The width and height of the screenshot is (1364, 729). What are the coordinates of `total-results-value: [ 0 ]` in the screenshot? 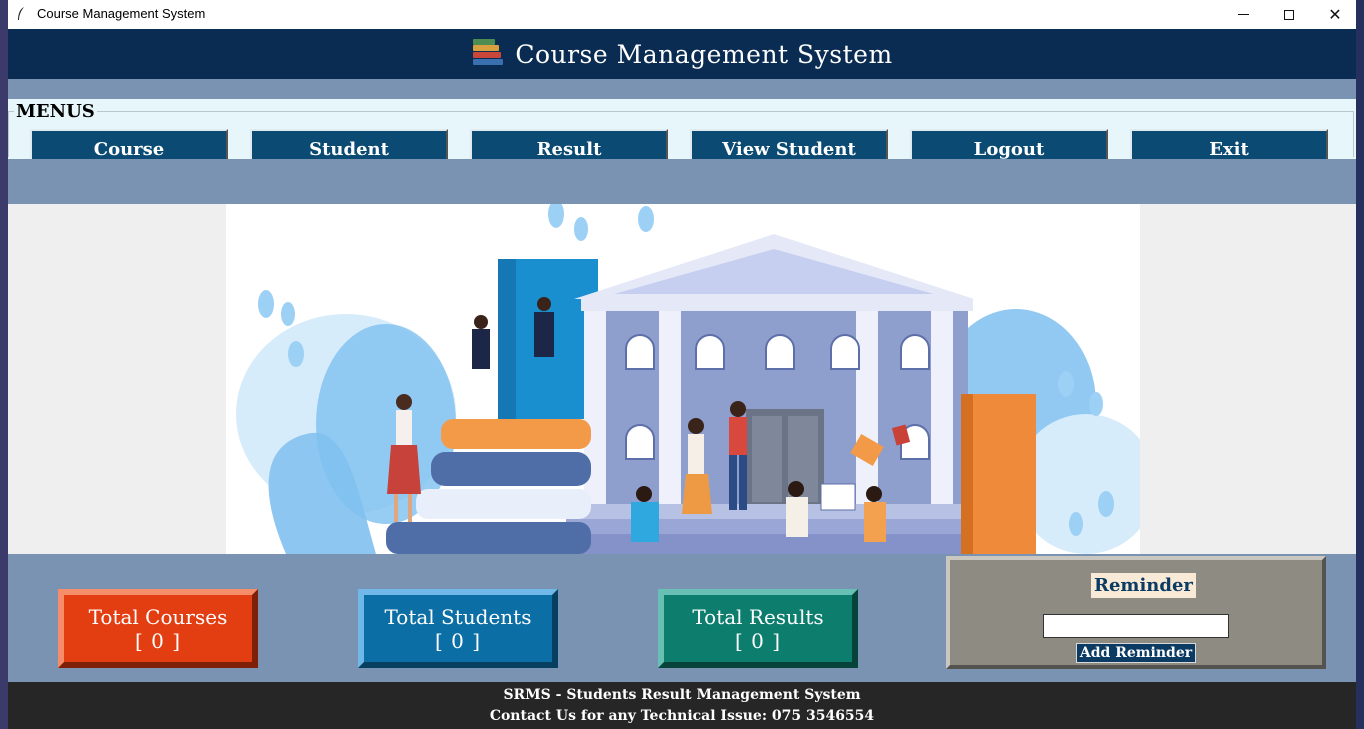 It's located at (758, 640).